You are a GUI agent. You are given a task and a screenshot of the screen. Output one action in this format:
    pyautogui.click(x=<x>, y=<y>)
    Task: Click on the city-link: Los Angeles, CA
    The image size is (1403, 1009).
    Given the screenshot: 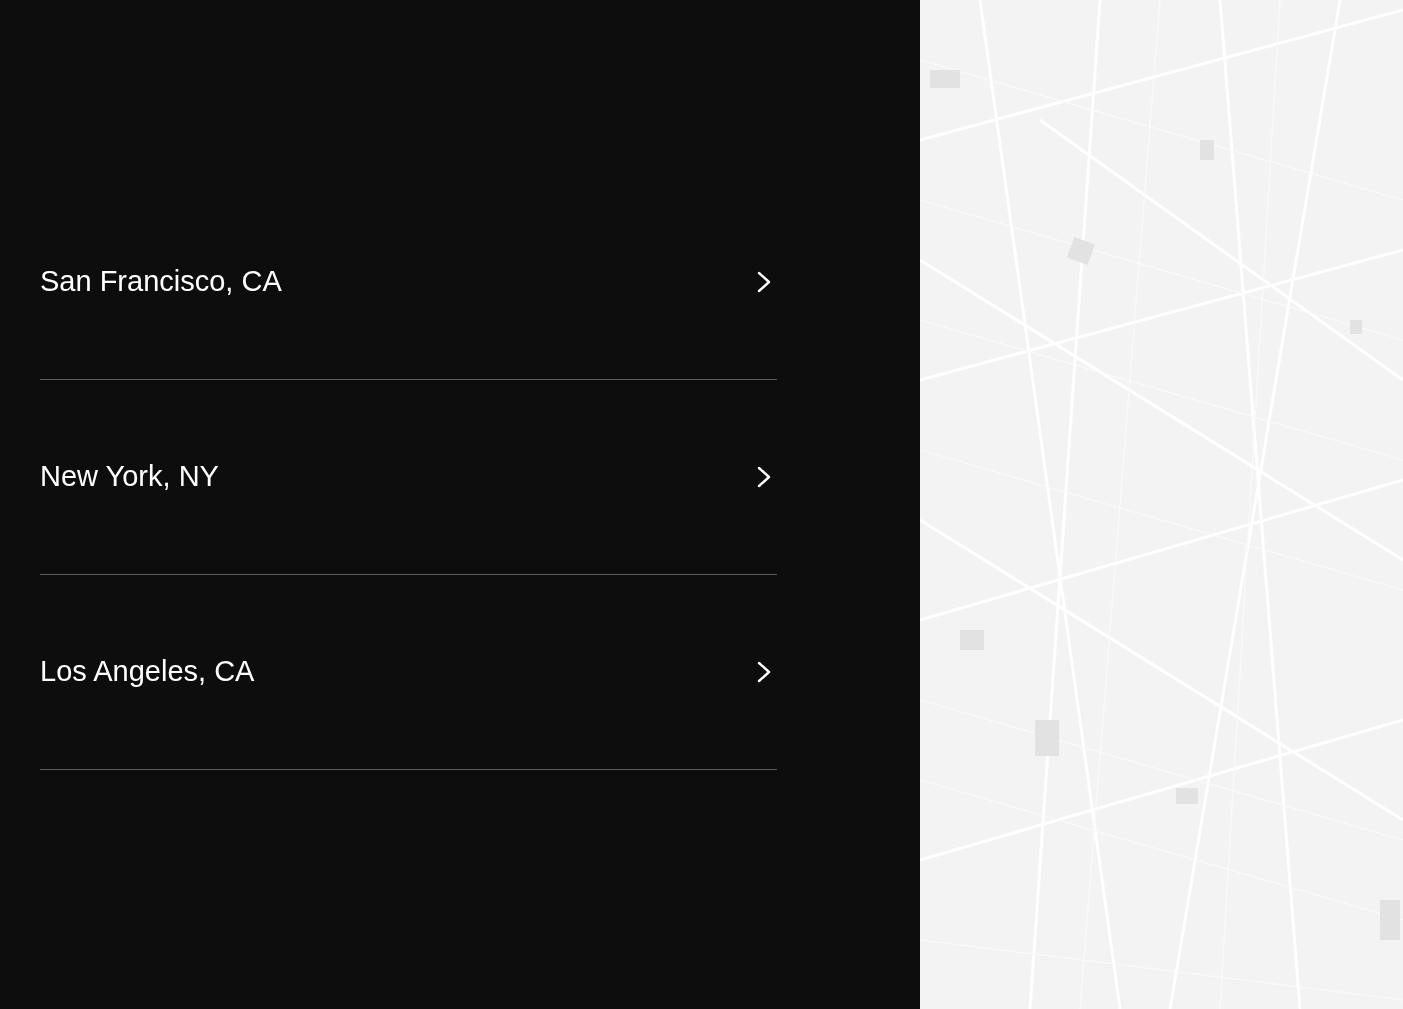 What is the action you would take?
    pyautogui.click(x=408, y=672)
    